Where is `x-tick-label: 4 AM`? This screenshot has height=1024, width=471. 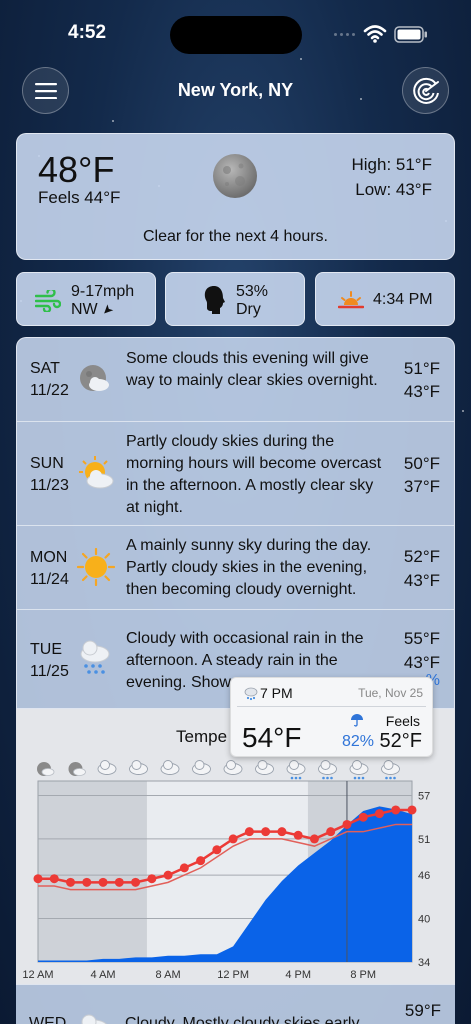
x-tick-label: 4 AM is located at coordinates (103, 975).